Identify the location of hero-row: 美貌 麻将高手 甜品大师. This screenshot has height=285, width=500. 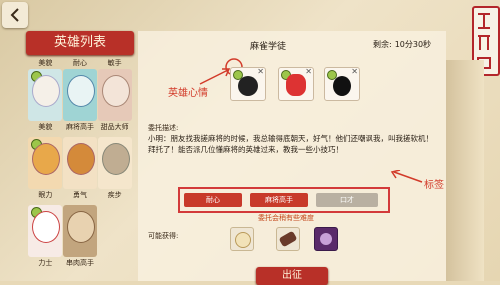
(80, 102).